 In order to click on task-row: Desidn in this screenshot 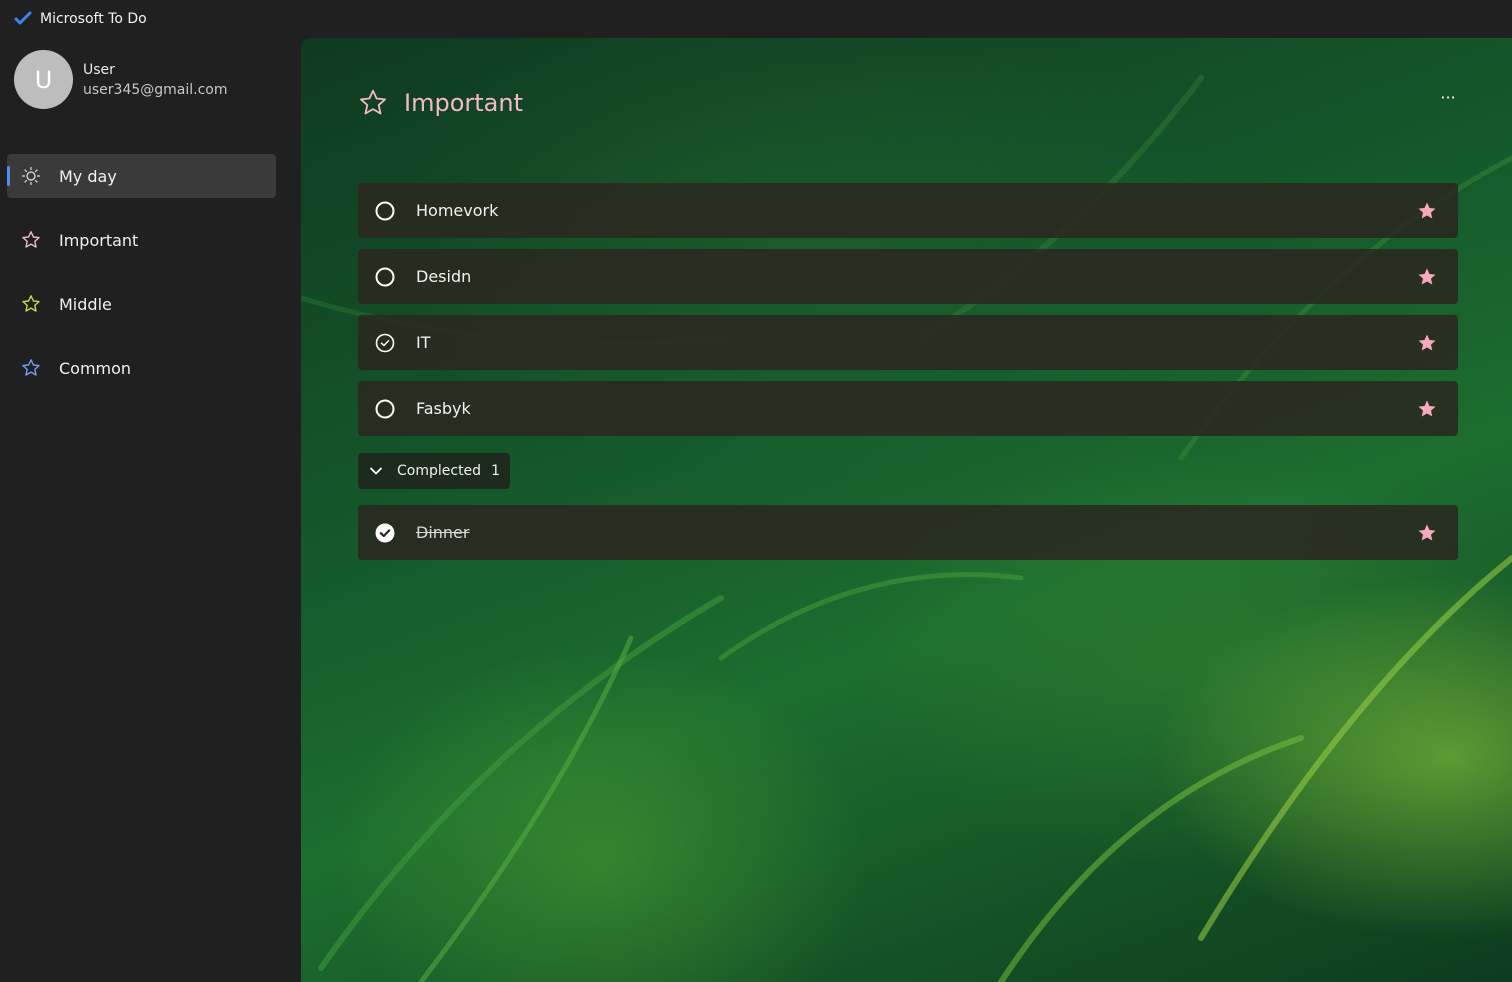, I will do `click(908, 276)`.